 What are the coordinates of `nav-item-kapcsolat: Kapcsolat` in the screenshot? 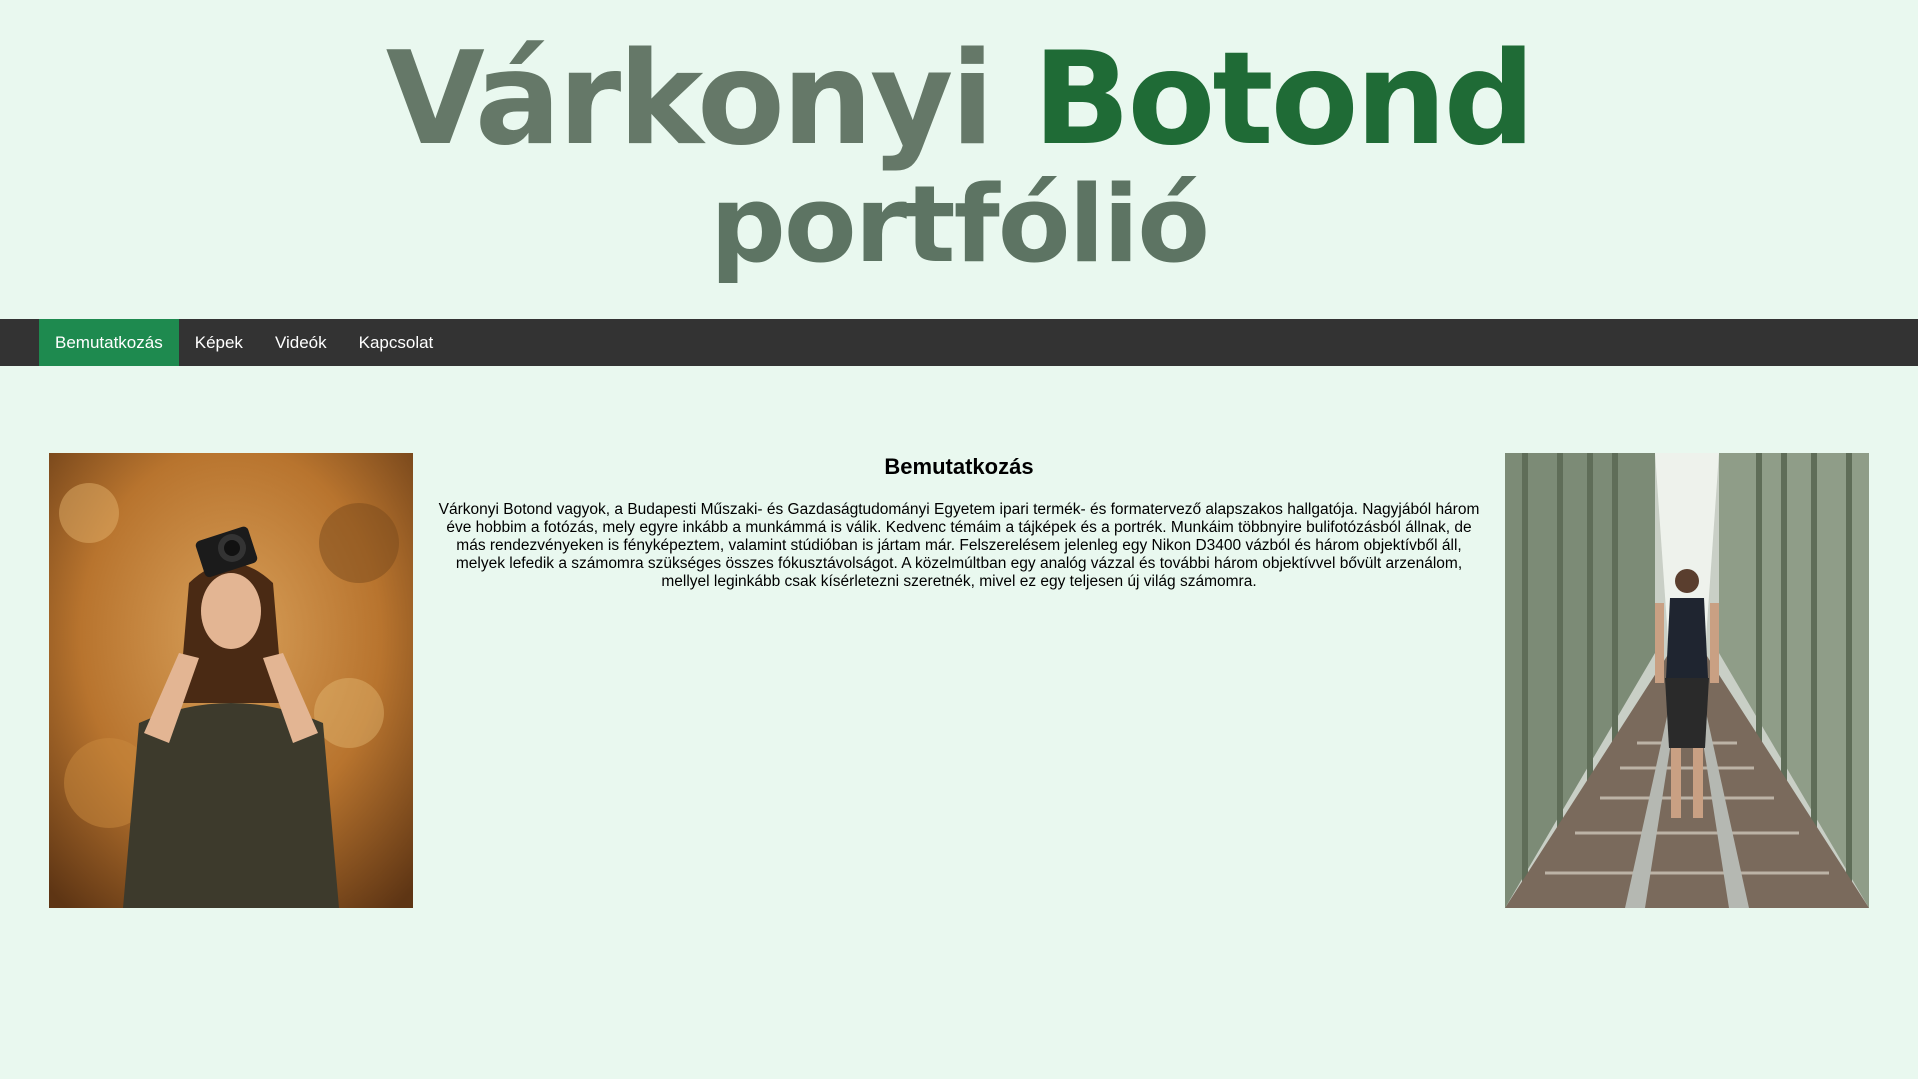 It's located at (396, 342).